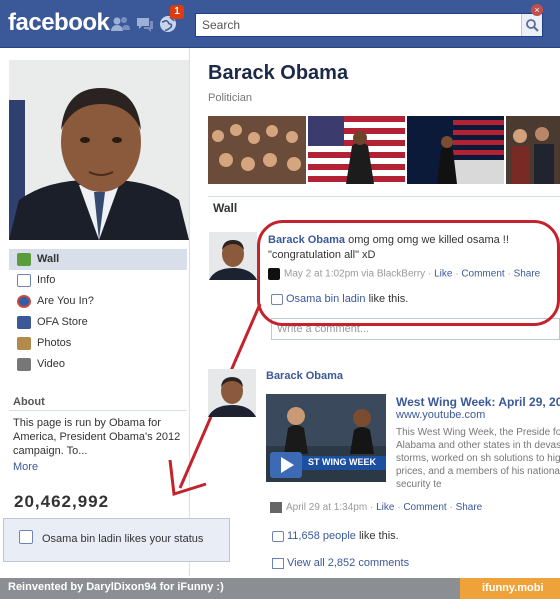  I want to click on photo-strip-item-people, so click(533, 150).